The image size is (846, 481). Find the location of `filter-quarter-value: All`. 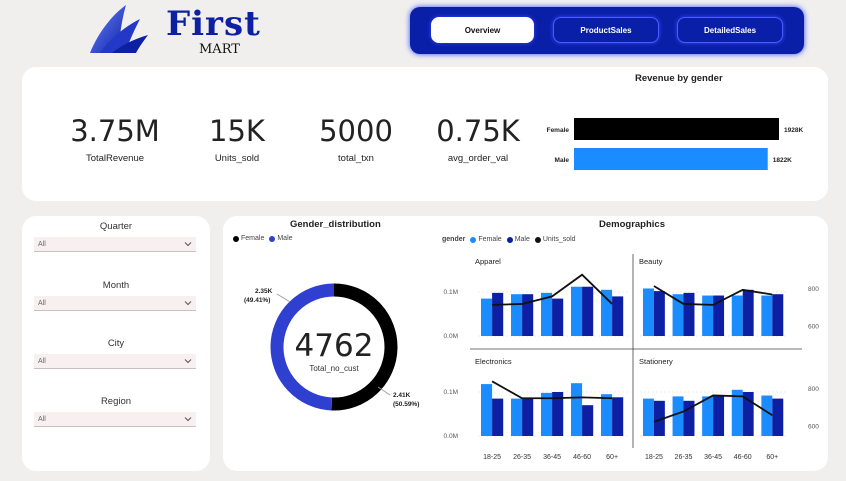

filter-quarter-value: All is located at coordinates (42, 244).